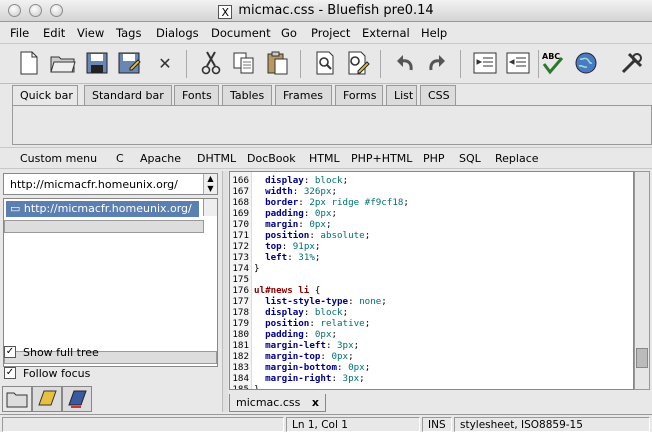  What do you see at coordinates (57, 373) in the screenshot?
I see `follow-focus-label: Follow focus` at bounding box center [57, 373].